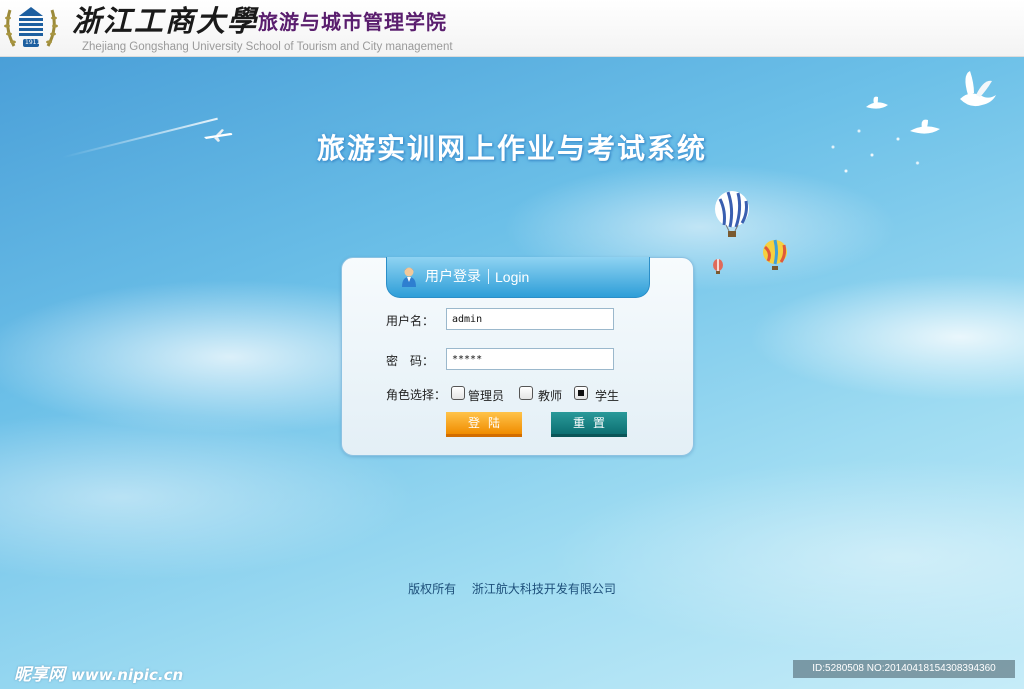 The image size is (1024, 689). I want to click on university-logo: 1911, so click(31, 28).